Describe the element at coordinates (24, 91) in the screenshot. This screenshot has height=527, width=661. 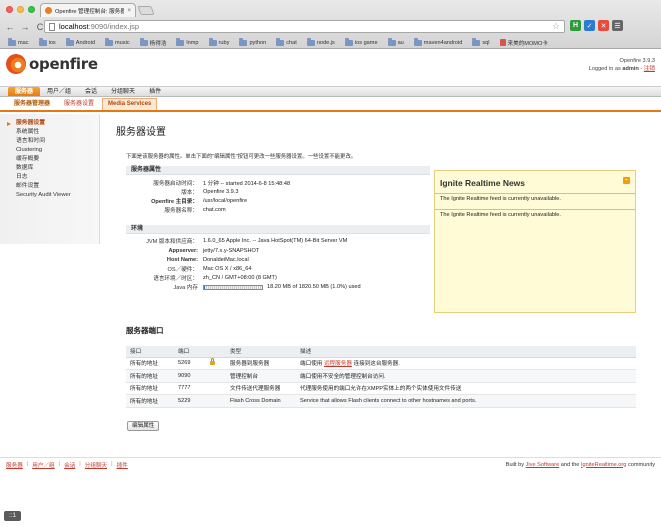
I see `main-nav-item: 服务器` at that location.